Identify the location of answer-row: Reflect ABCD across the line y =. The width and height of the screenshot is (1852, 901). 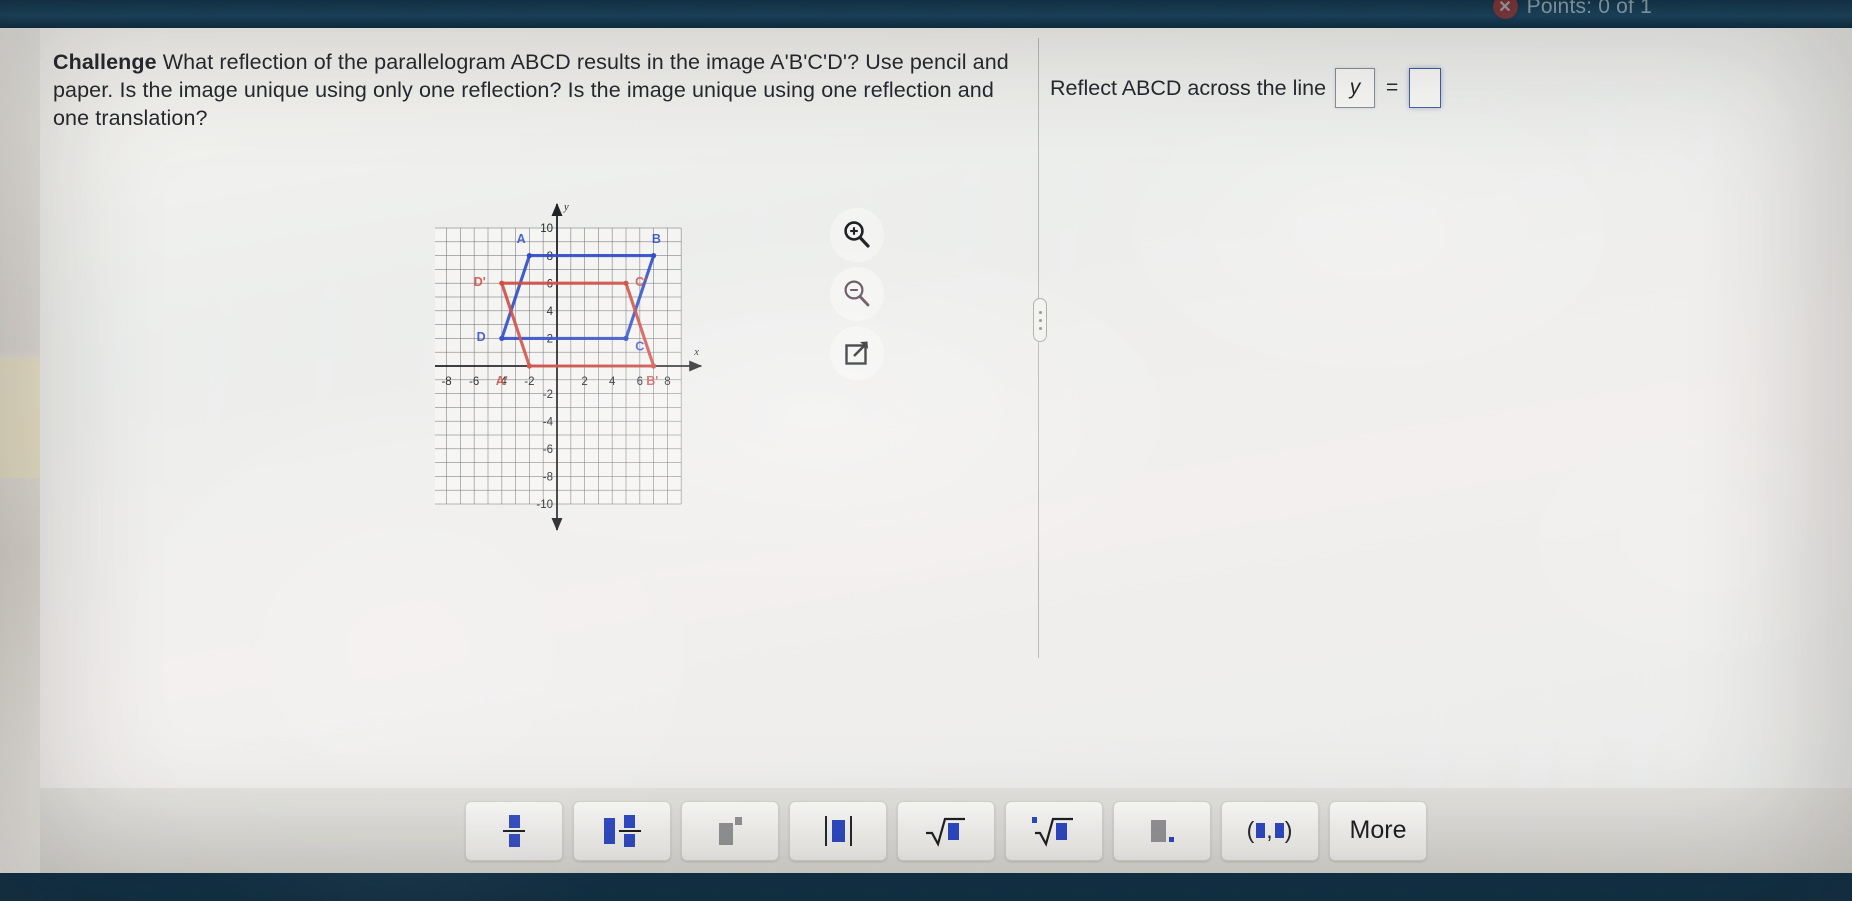
(1246, 88).